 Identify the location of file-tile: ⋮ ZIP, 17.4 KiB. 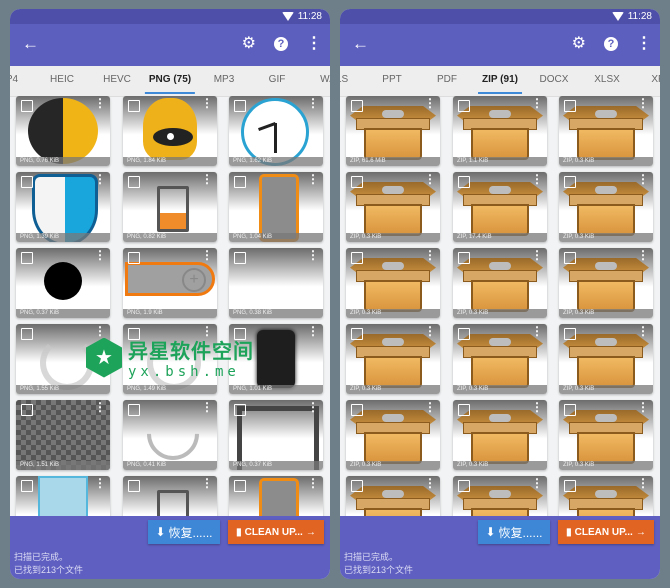
(500, 207).